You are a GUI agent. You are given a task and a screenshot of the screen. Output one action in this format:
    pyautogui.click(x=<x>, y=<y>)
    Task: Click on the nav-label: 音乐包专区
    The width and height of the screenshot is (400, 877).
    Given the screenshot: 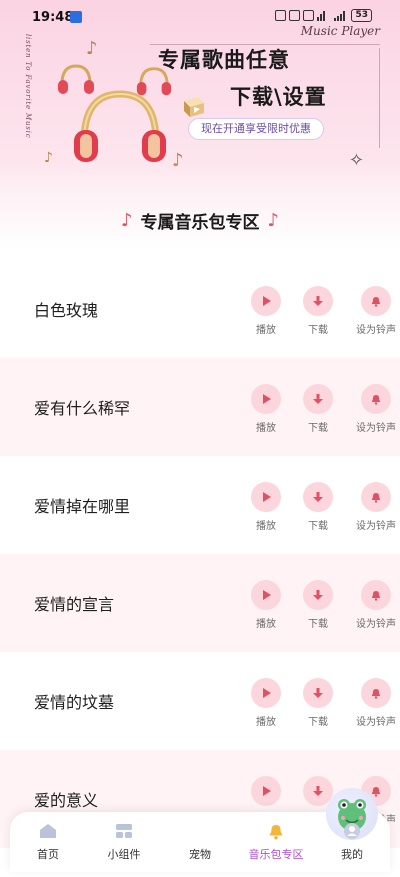 What is the action you would take?
    pyautogui.click(x=276, y=854)
    